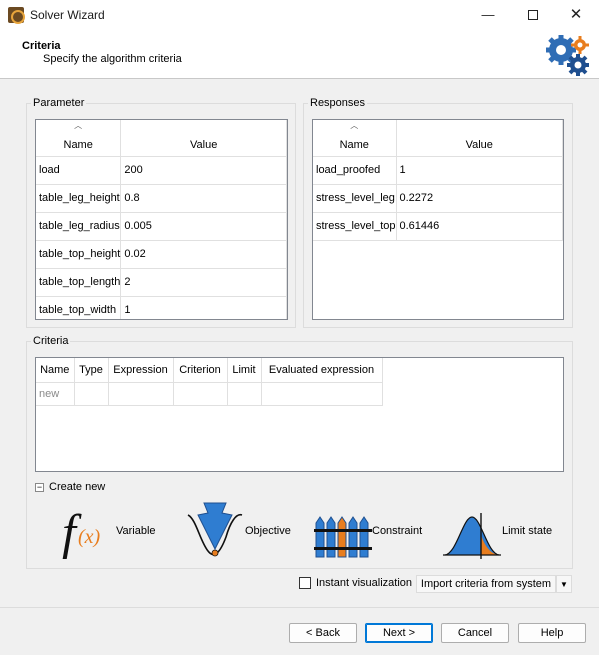  I want to click on back-button: < Back, so click(323, 633).